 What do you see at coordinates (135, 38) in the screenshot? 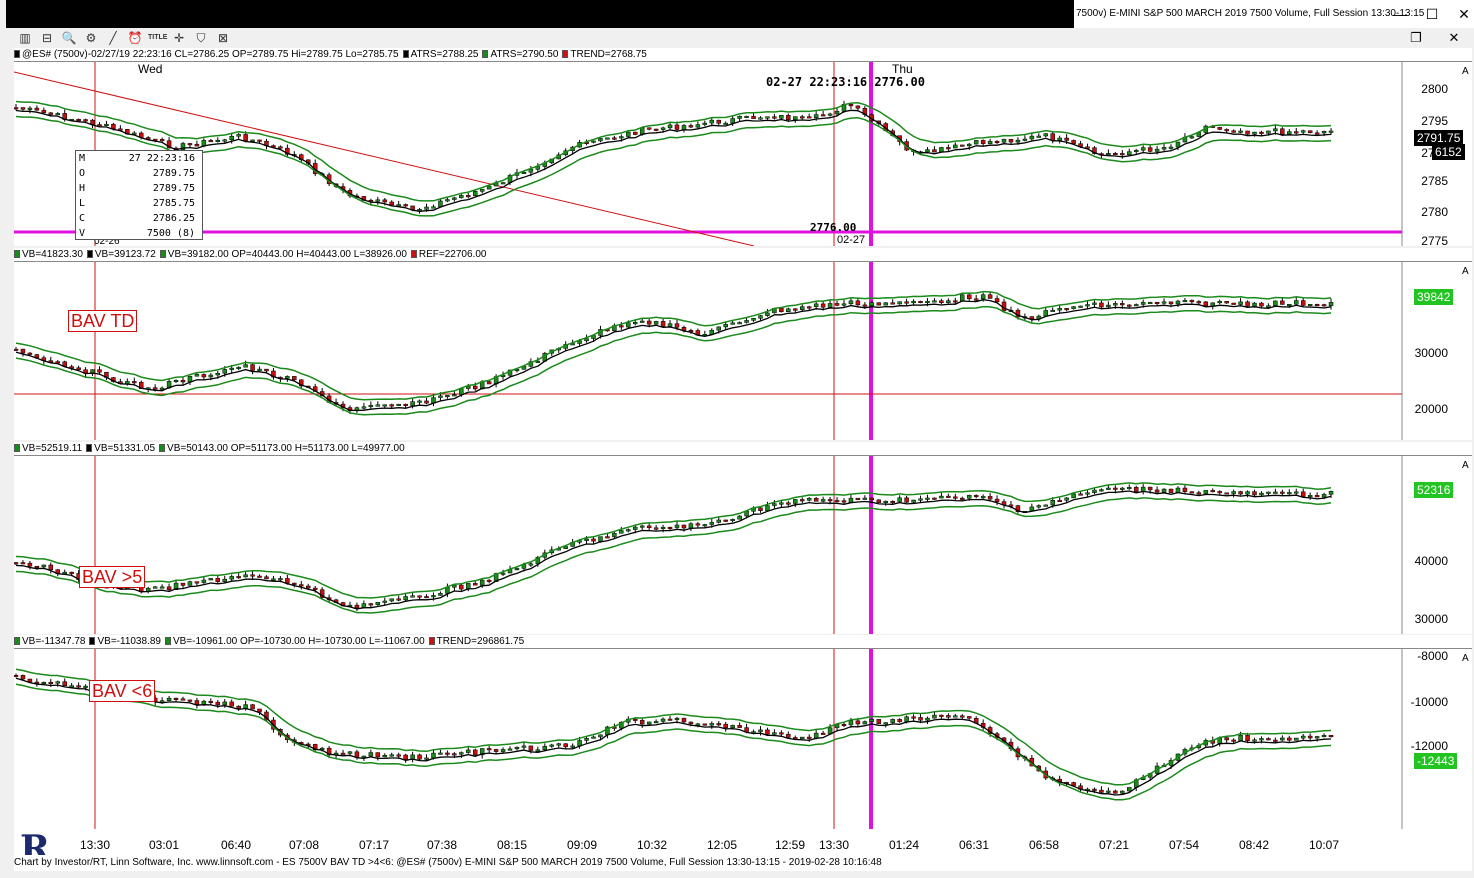
I see `alarm-icon: ⏰` at bounding box center [135, 38].